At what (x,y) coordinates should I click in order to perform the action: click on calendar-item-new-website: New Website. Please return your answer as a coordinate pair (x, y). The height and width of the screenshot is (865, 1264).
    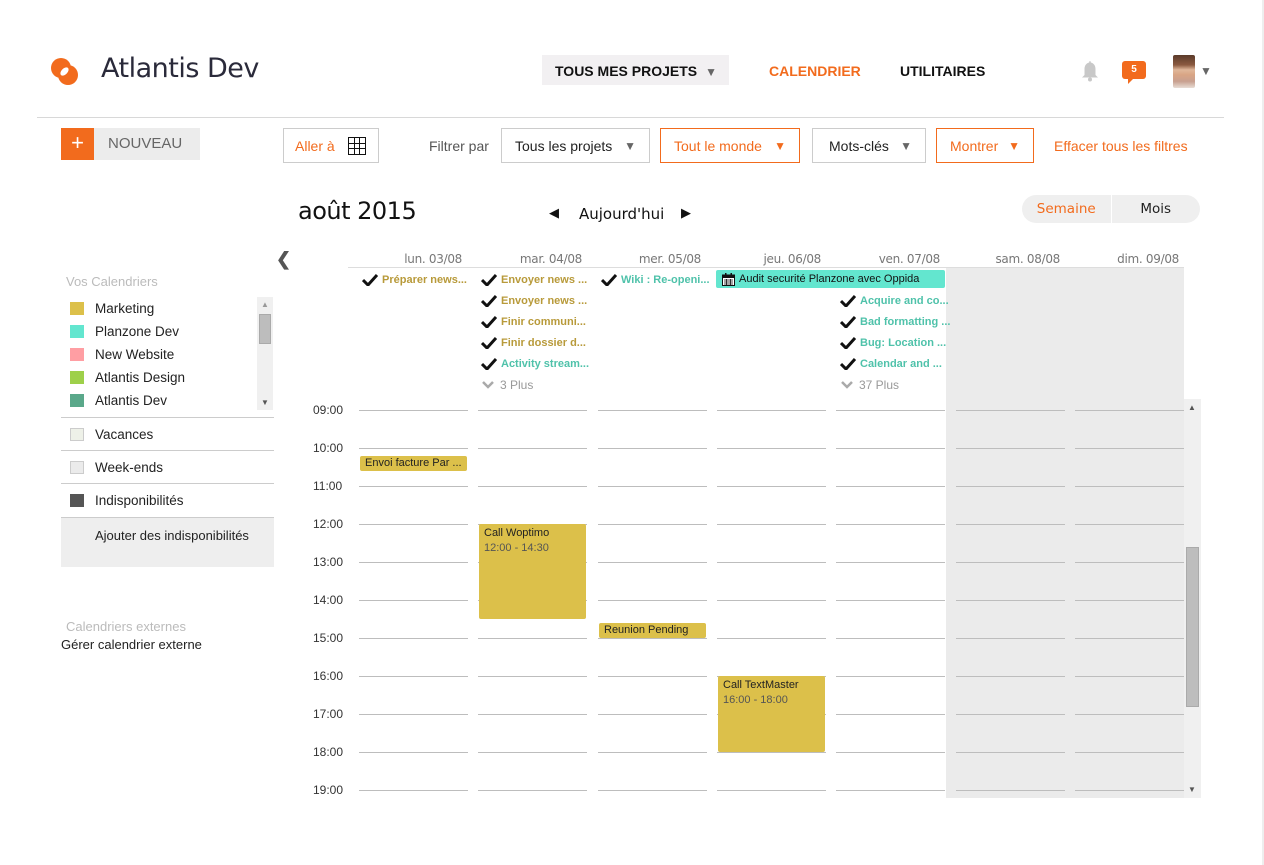
    Looking at the image, I should click on (167, 354).